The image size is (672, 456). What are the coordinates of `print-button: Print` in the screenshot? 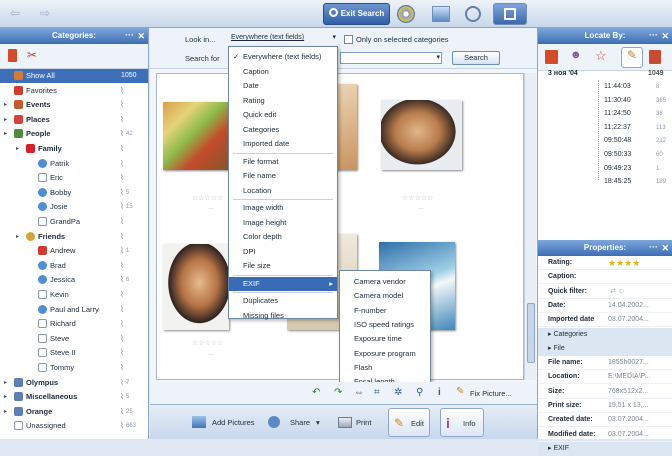 It's located at (358, 422).